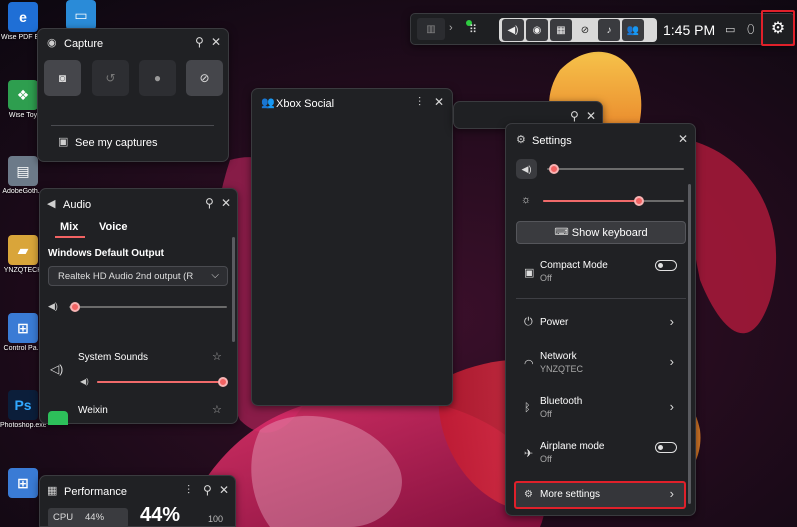  Describe the element at coordinates (88, 517) in the screenshot. I see `cpu-tile: CPU 44%` at that location.